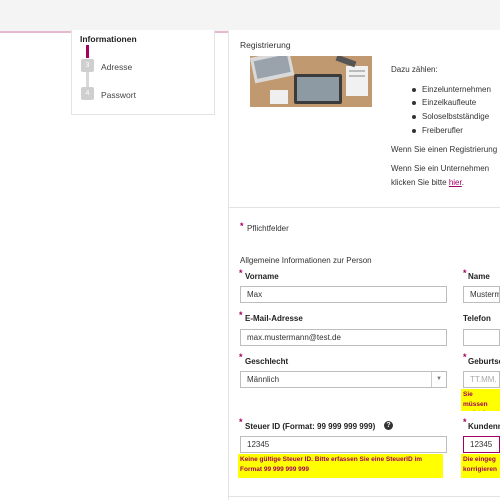  Describe the element at coordinates (479, 276) in the screenshot. I see `name-label: Name` at that location.